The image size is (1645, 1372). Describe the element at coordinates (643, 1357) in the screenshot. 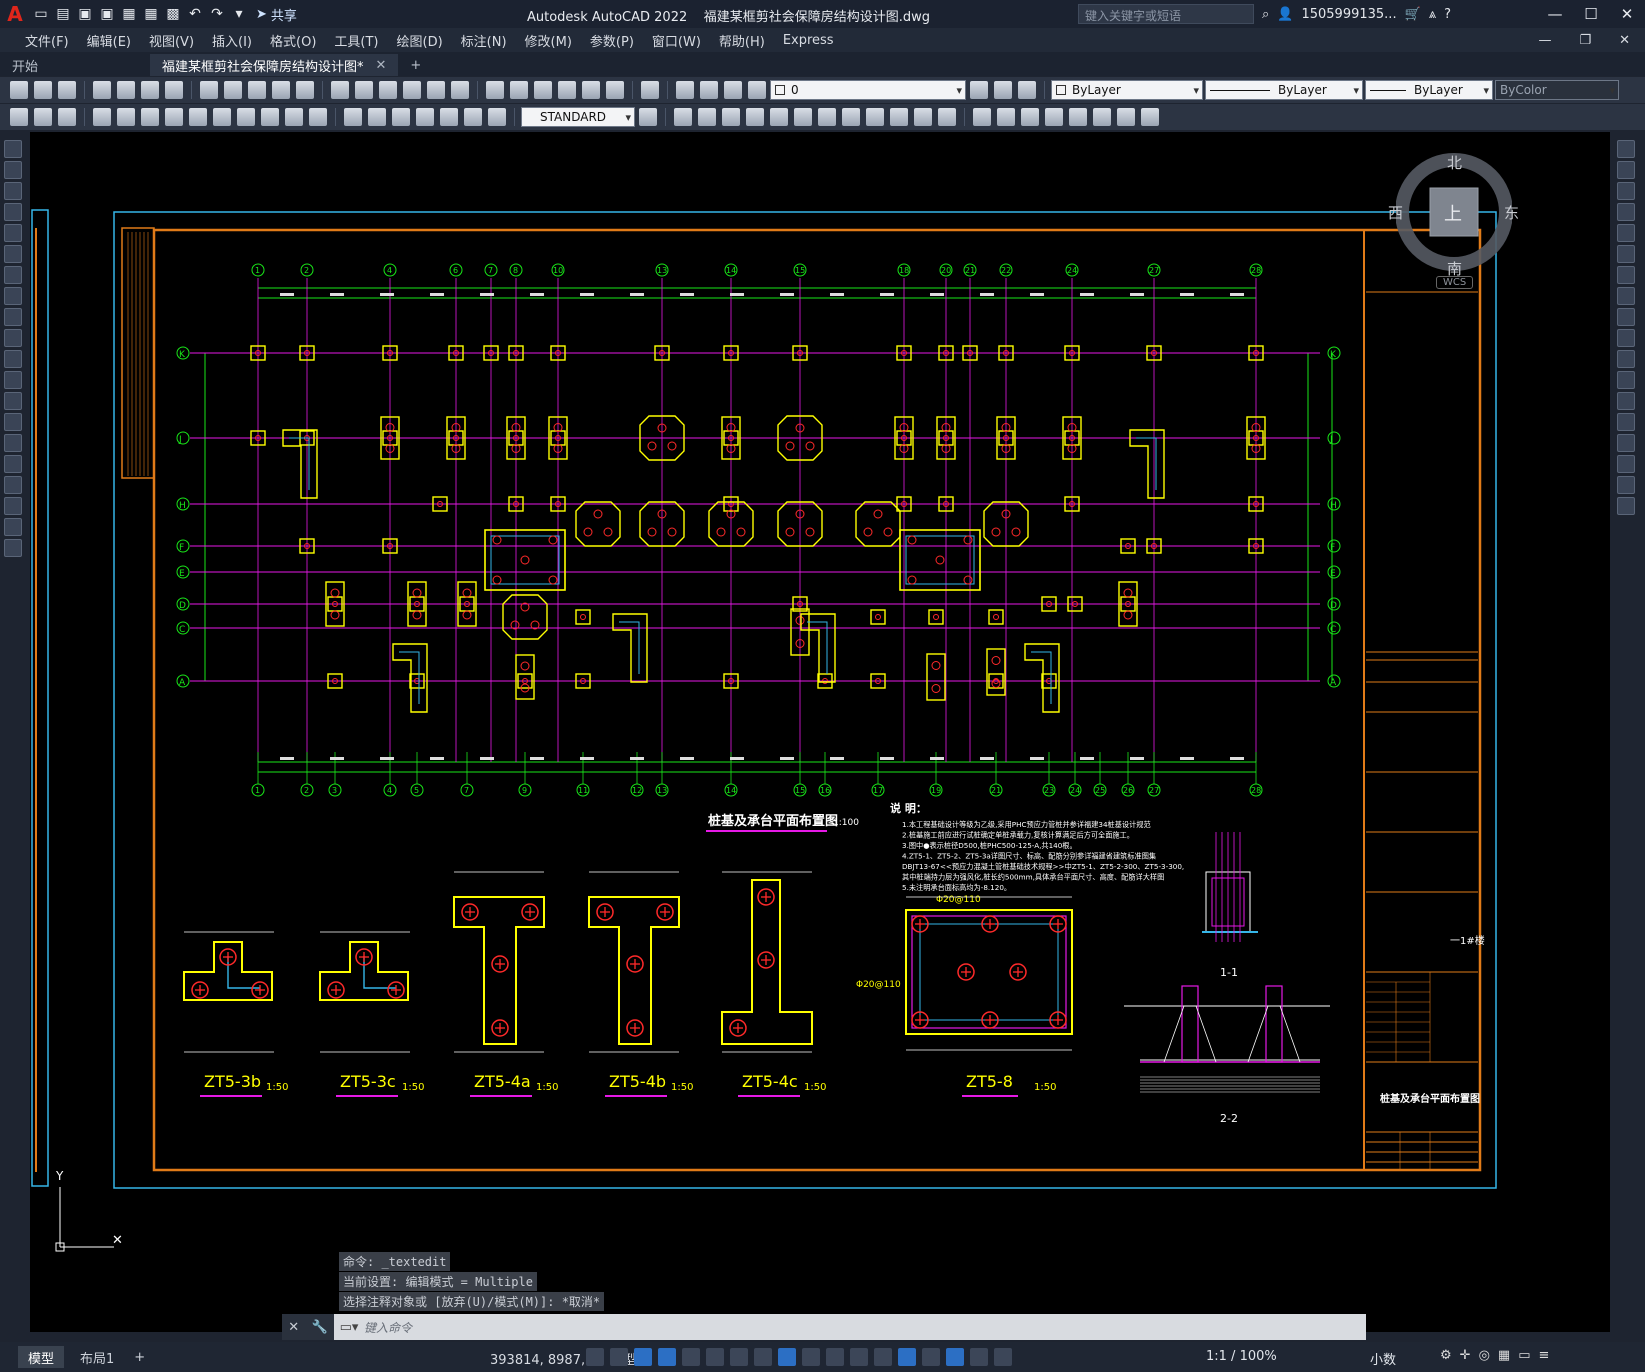

I see `ortho-icon` at that location.